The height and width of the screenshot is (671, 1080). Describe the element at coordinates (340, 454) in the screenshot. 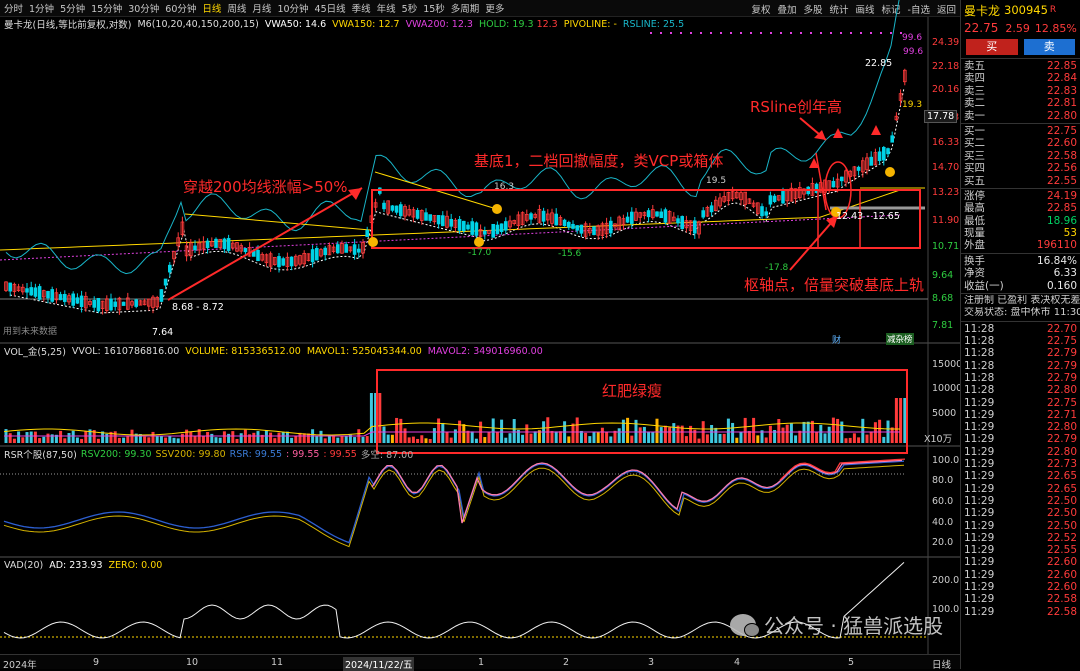

I see `rsr-value3: : 99.55` at that location.